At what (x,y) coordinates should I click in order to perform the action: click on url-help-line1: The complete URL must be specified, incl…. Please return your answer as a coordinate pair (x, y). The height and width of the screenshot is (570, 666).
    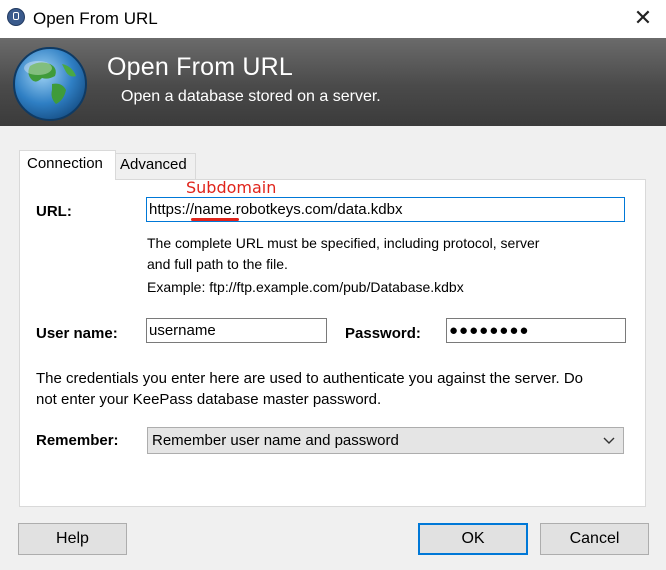
    Looking at the image, I should click on (343, 243).